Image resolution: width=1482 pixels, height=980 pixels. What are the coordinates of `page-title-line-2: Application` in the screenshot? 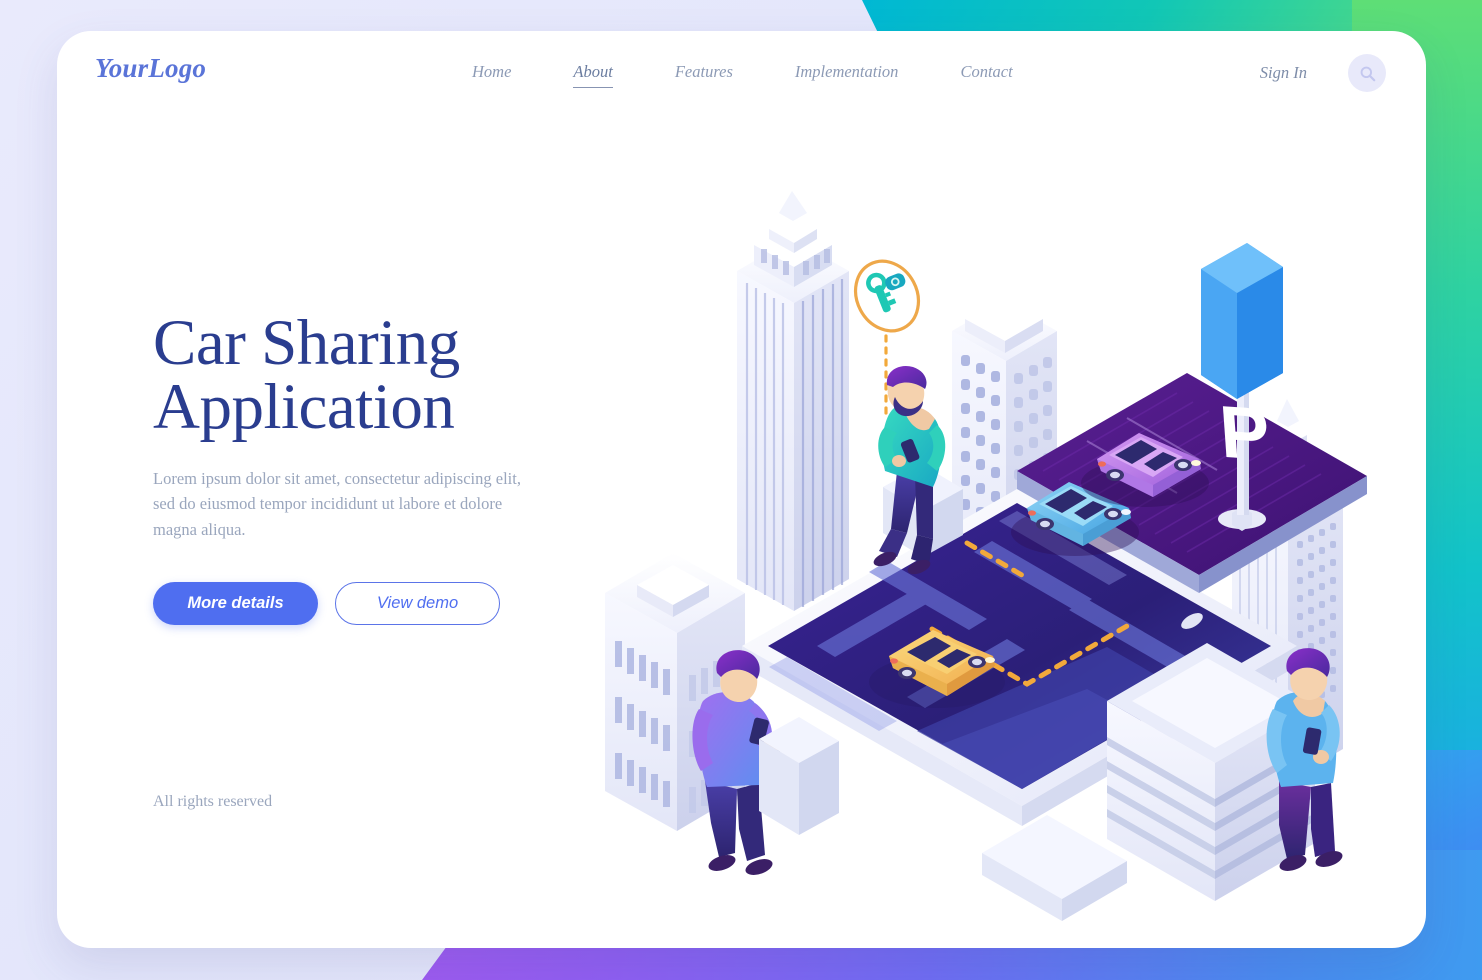 It's located at (304, 407).